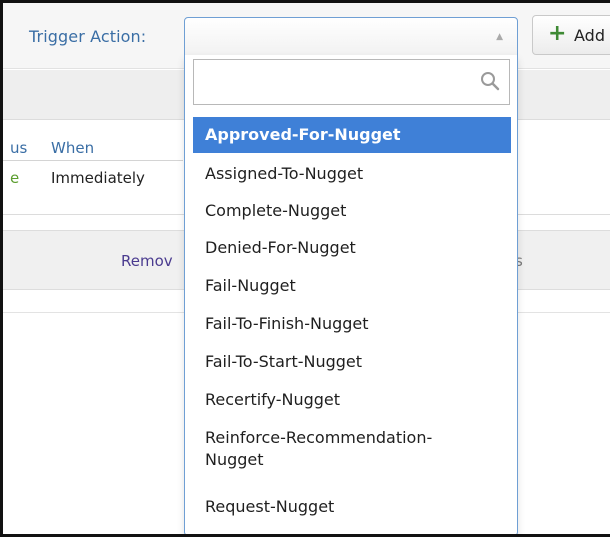 The height and width of the screenshot is (537, 610). Describe the element at coordinates (15, 178) in the screenshot. I see `status-cell: e` at that location.